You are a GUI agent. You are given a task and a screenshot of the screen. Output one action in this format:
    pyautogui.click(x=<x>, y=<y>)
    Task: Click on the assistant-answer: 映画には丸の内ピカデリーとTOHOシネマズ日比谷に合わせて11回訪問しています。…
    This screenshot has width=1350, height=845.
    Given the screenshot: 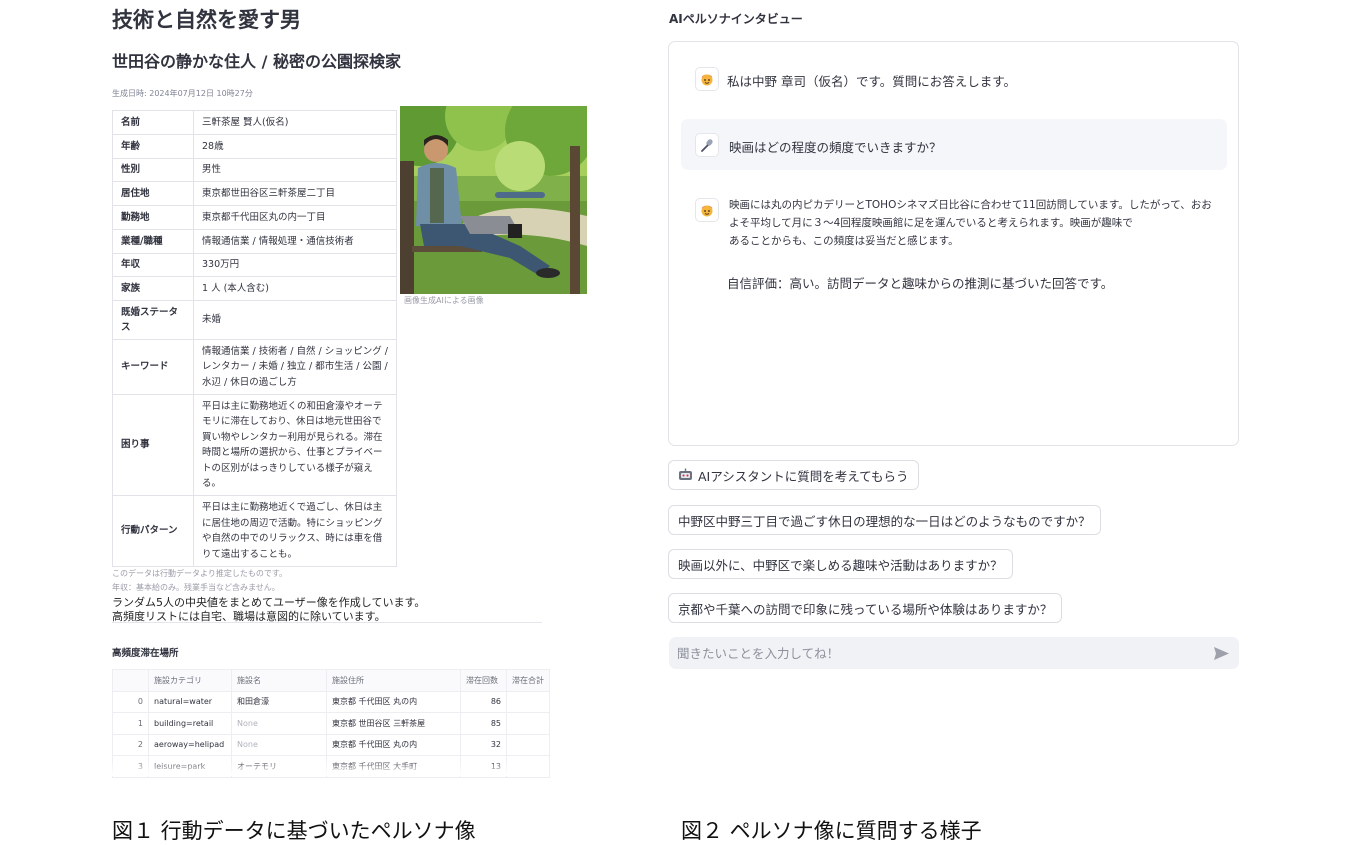 What is the action you would take?
    pyautogui.click(x=976, y=223)
    